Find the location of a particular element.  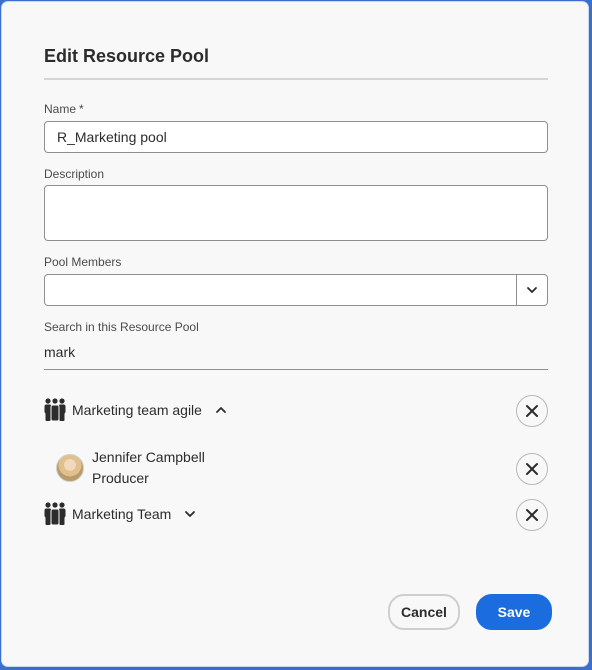

team-row-marketing-team: Marketing Team is located at coordinates (296, 514).